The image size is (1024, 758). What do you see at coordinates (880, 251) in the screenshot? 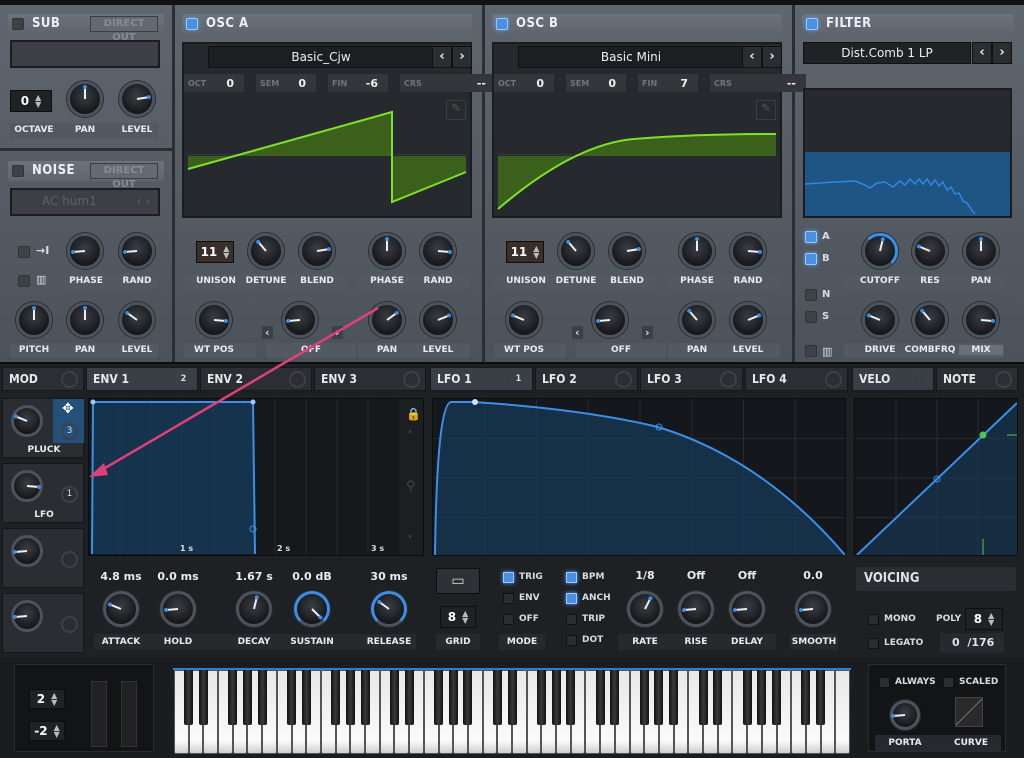
I see `filter-cutoff-knob` at bounding box center [880, 251].